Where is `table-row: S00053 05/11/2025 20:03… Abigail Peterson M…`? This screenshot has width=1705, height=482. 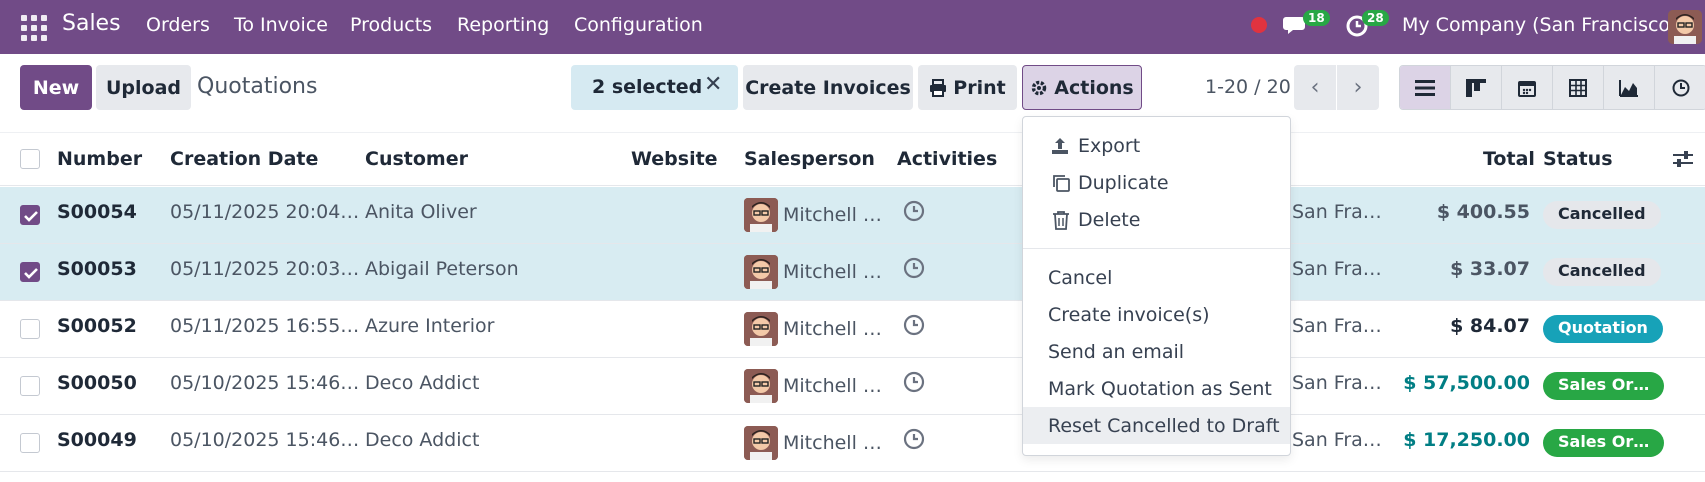 table-row: S00053 05/11/2025 20:03… Abigail Peterson M… is located at coordinates (852, 272).